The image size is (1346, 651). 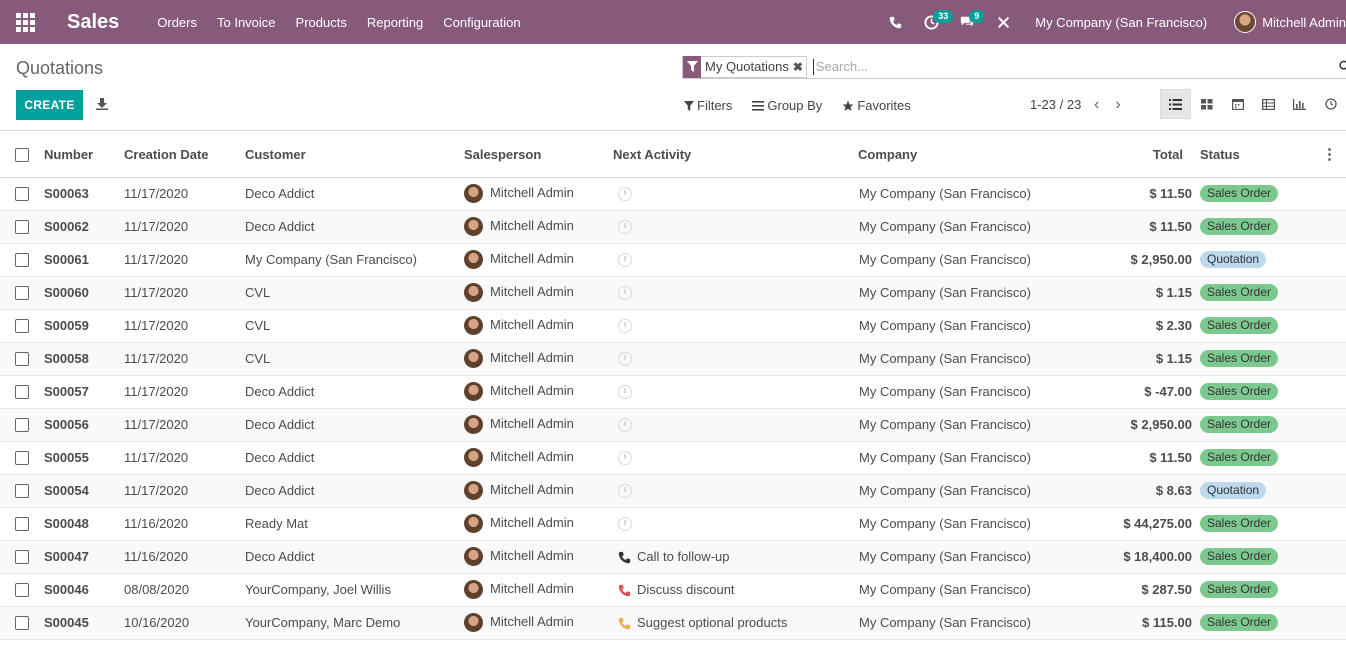 I want to click on activity-view-icon, so click(x=1330, y=104).